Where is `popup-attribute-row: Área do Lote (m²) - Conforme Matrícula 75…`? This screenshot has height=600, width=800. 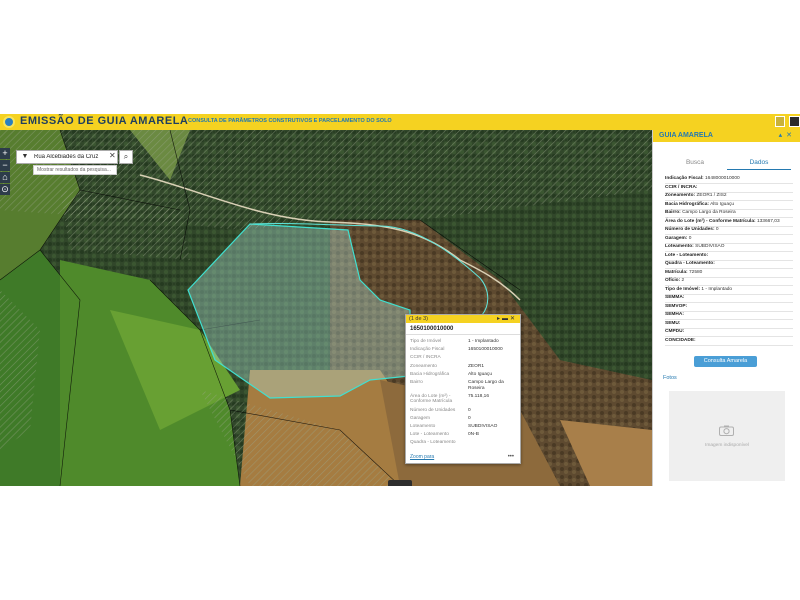 popup-attribute-row: Área do Lote (m²) - Conforme Matrícula 75… is located at coordinates (463, 399).